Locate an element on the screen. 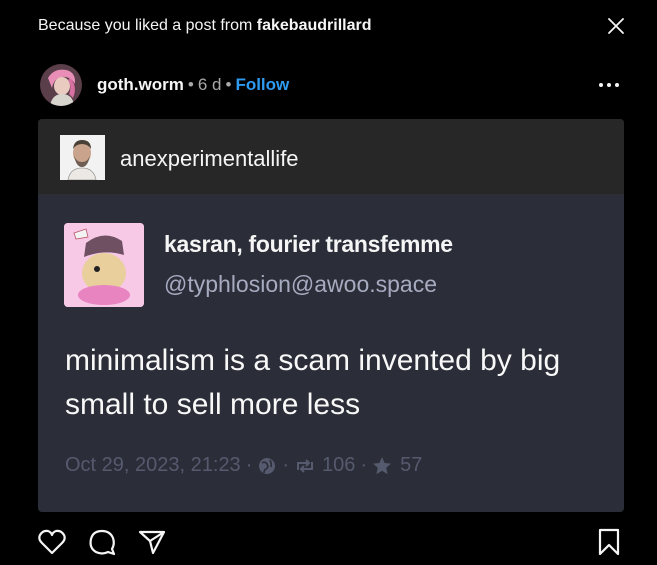 The image size is (657, 565). avatar is located at coordinates (61, 85).